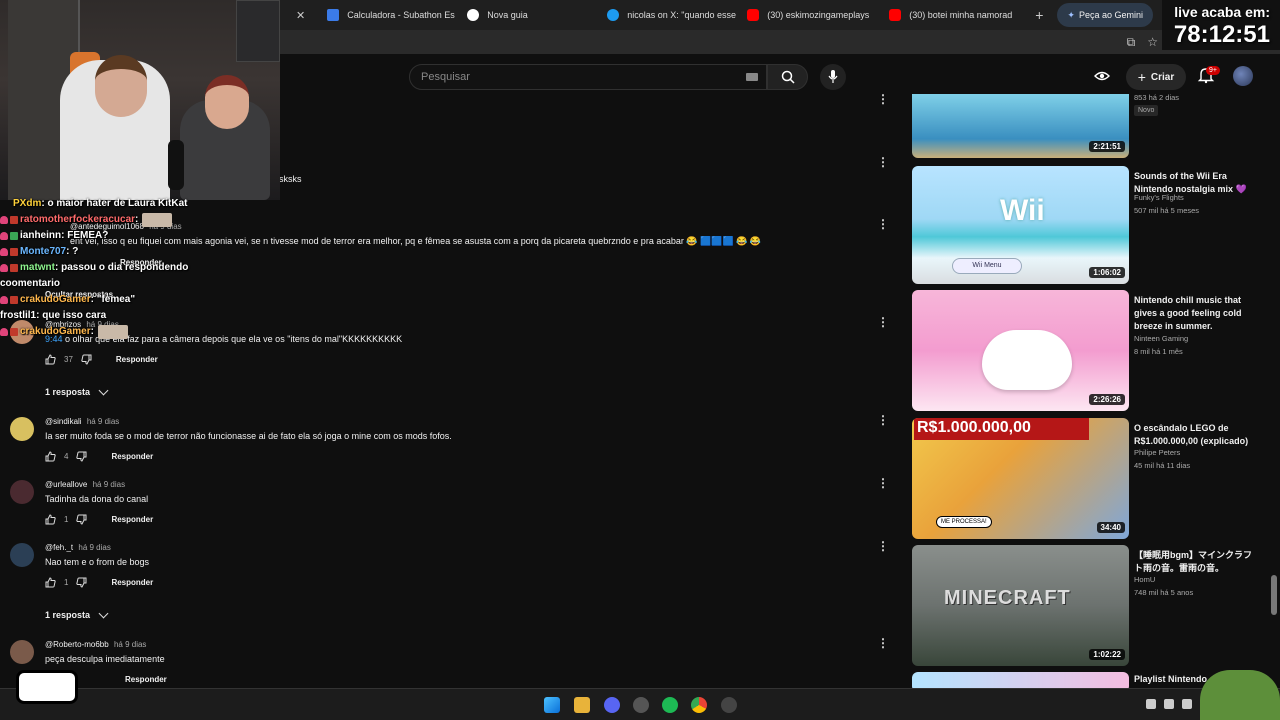  Describe the element at coordinates (1158, 351) in the screenshot. I see `video-meta: 8 mil há 1 mês` at that location.